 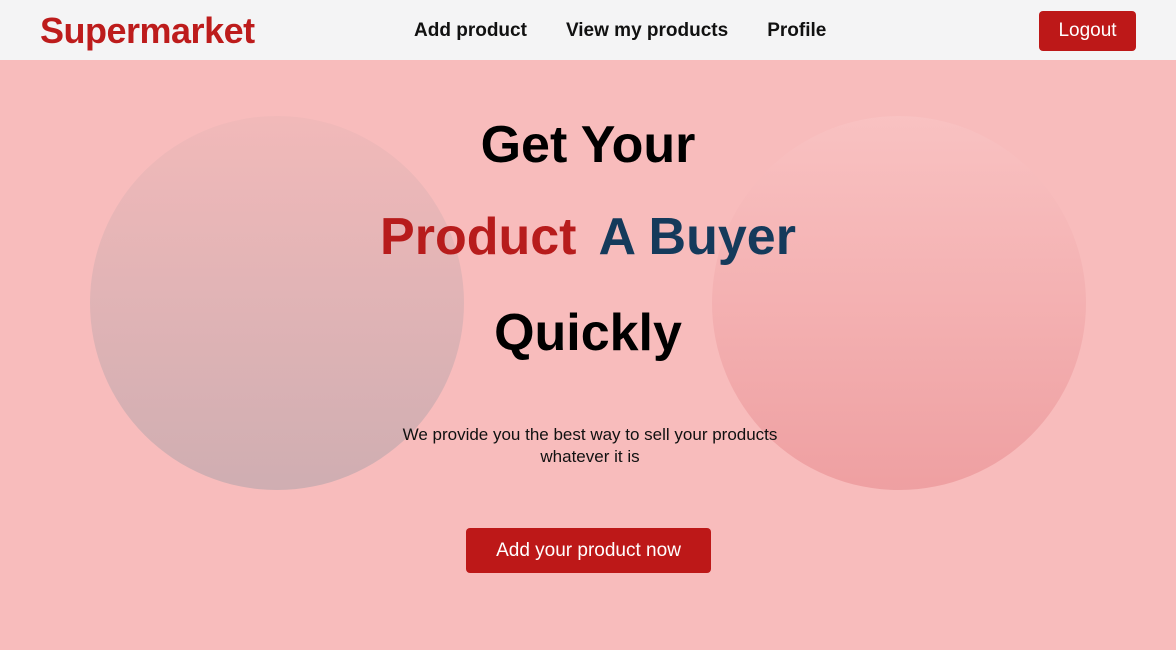 I want to click on nav-link-profile: Profile, so click(x=796, y=31).